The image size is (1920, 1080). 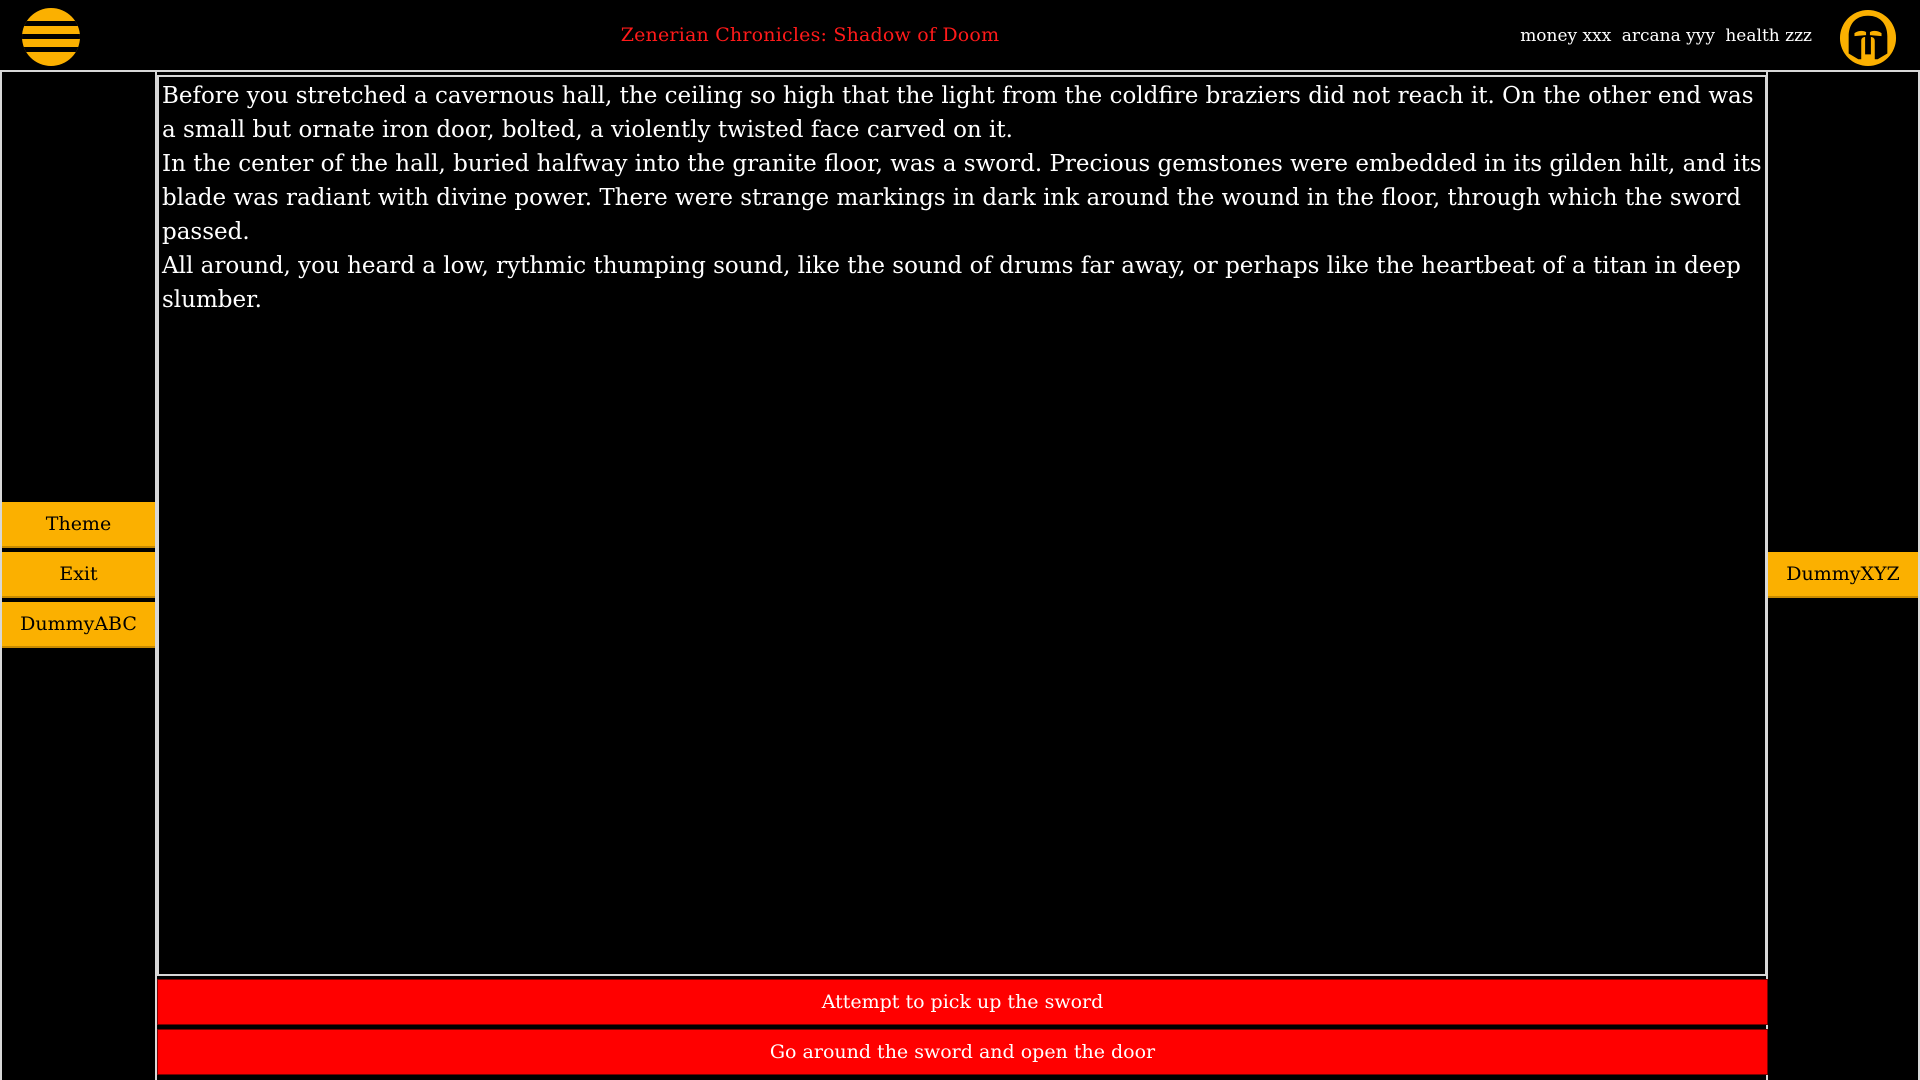 I want to click on left-sidebar: Theme Exit DummyABC, so click(x=78, y=576).